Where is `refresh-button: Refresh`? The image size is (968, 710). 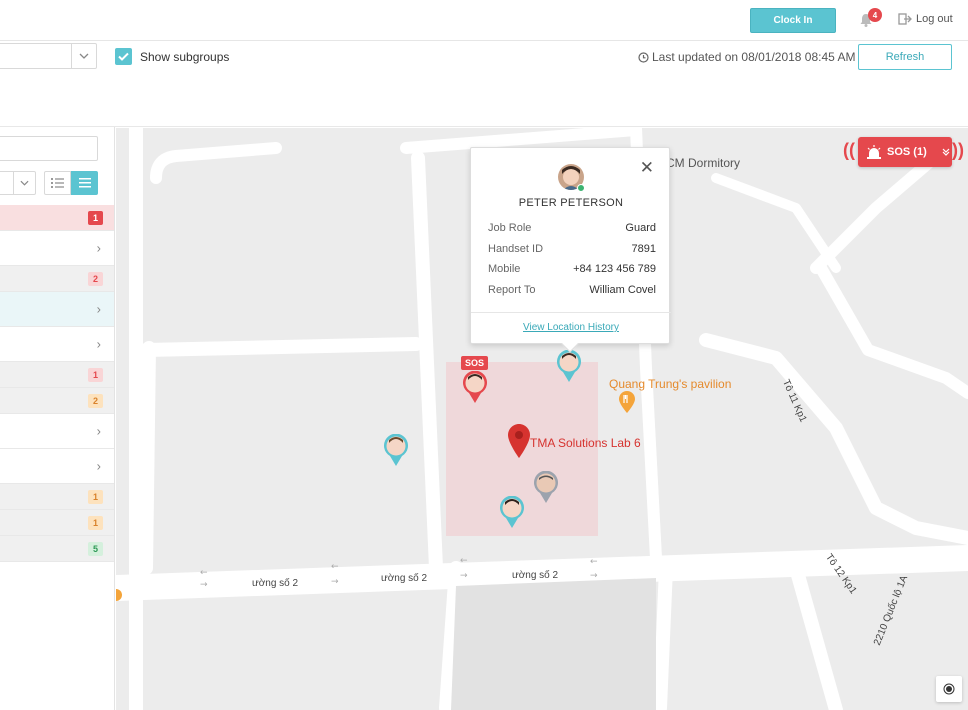 refresh-button: Refresh is located at coordinates (905, 57).